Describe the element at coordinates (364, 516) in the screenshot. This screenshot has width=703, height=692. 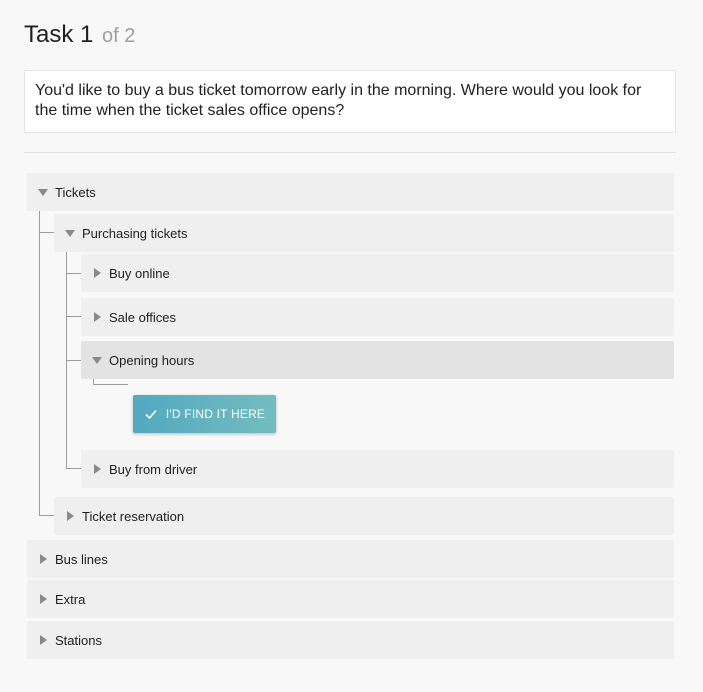
I see `tree-node-ticket-reservation: Ticket reservation` at that location.